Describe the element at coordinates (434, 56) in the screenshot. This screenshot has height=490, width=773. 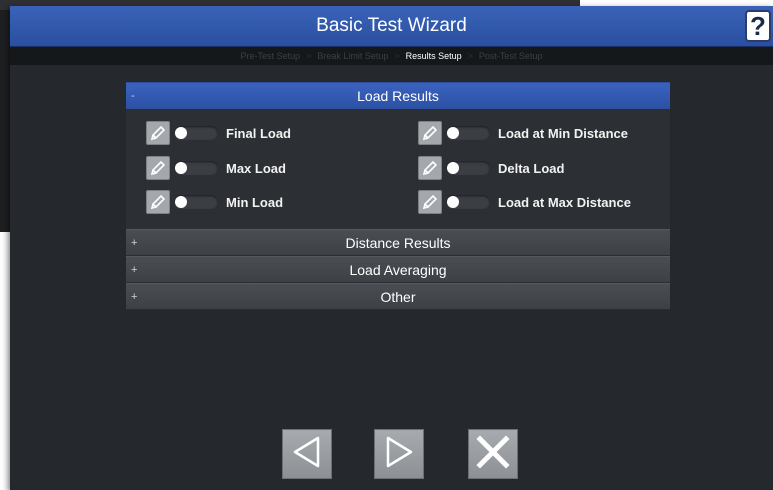
I see `breadcrumb-results-setup: Results Setup` at that location.